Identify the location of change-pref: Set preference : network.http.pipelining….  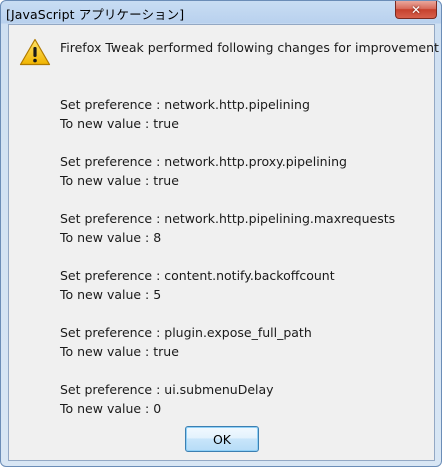
(228, 218).